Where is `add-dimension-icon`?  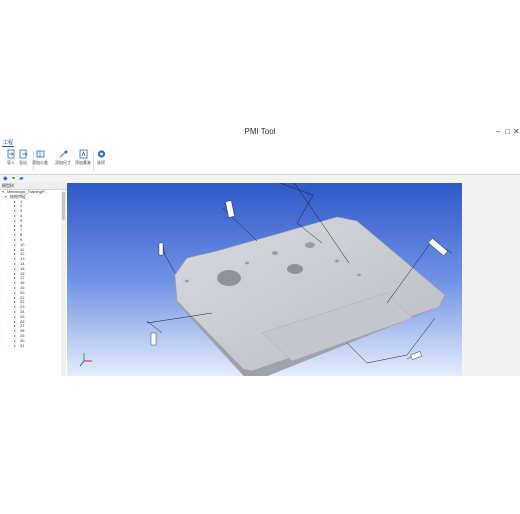 add-dimension-icon is located at coordinates (63, 154).